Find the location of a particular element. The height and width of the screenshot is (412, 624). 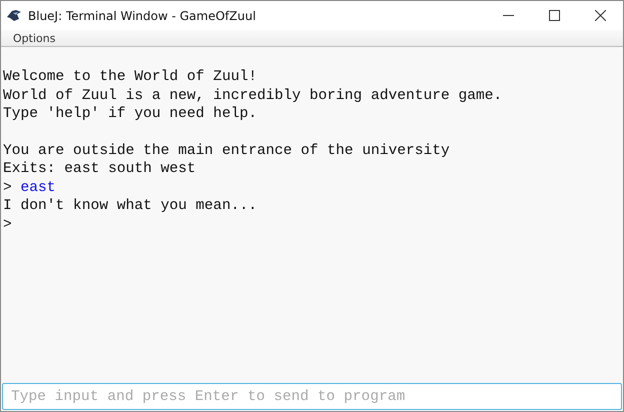

input-field: Type input and press Enter to send to program is located at coordinates (312, 396).